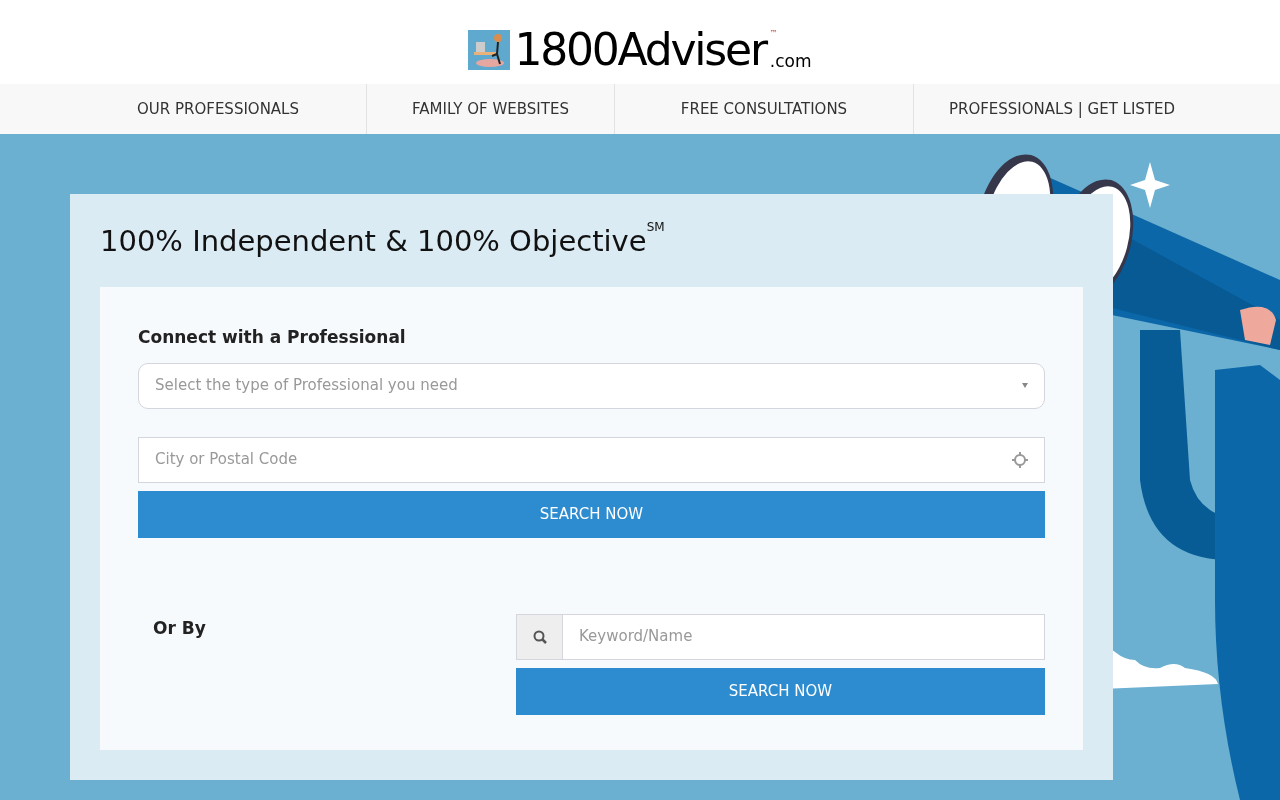  I want to click on nav-link: FAMILY OF WEBSITES, so click(491, 109).